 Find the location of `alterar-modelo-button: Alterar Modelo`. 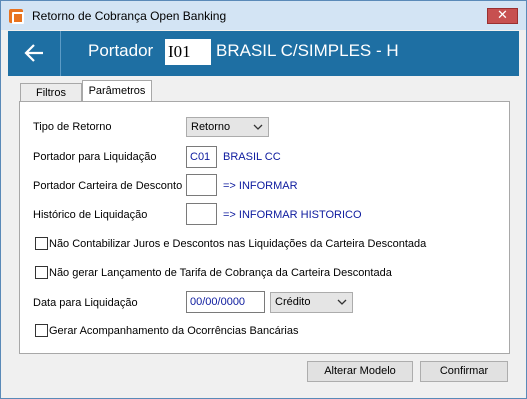

alterar-modelo-button: Alterar Modelo is located at coordinates (360, 371).